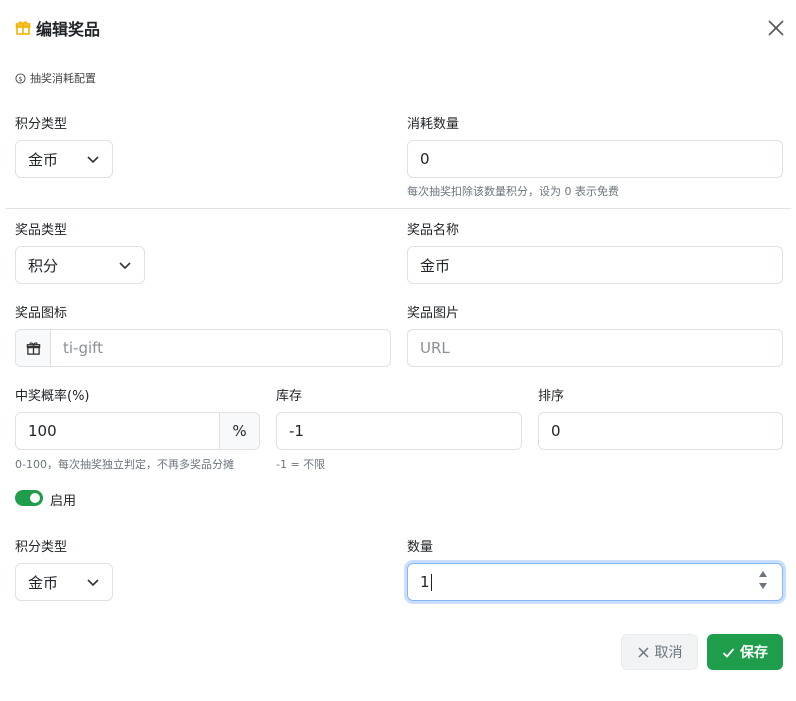  Describe the element at coordinates (41, 124) in the screenshot. I see `cost-points-type-label: 积分类型` at that location.